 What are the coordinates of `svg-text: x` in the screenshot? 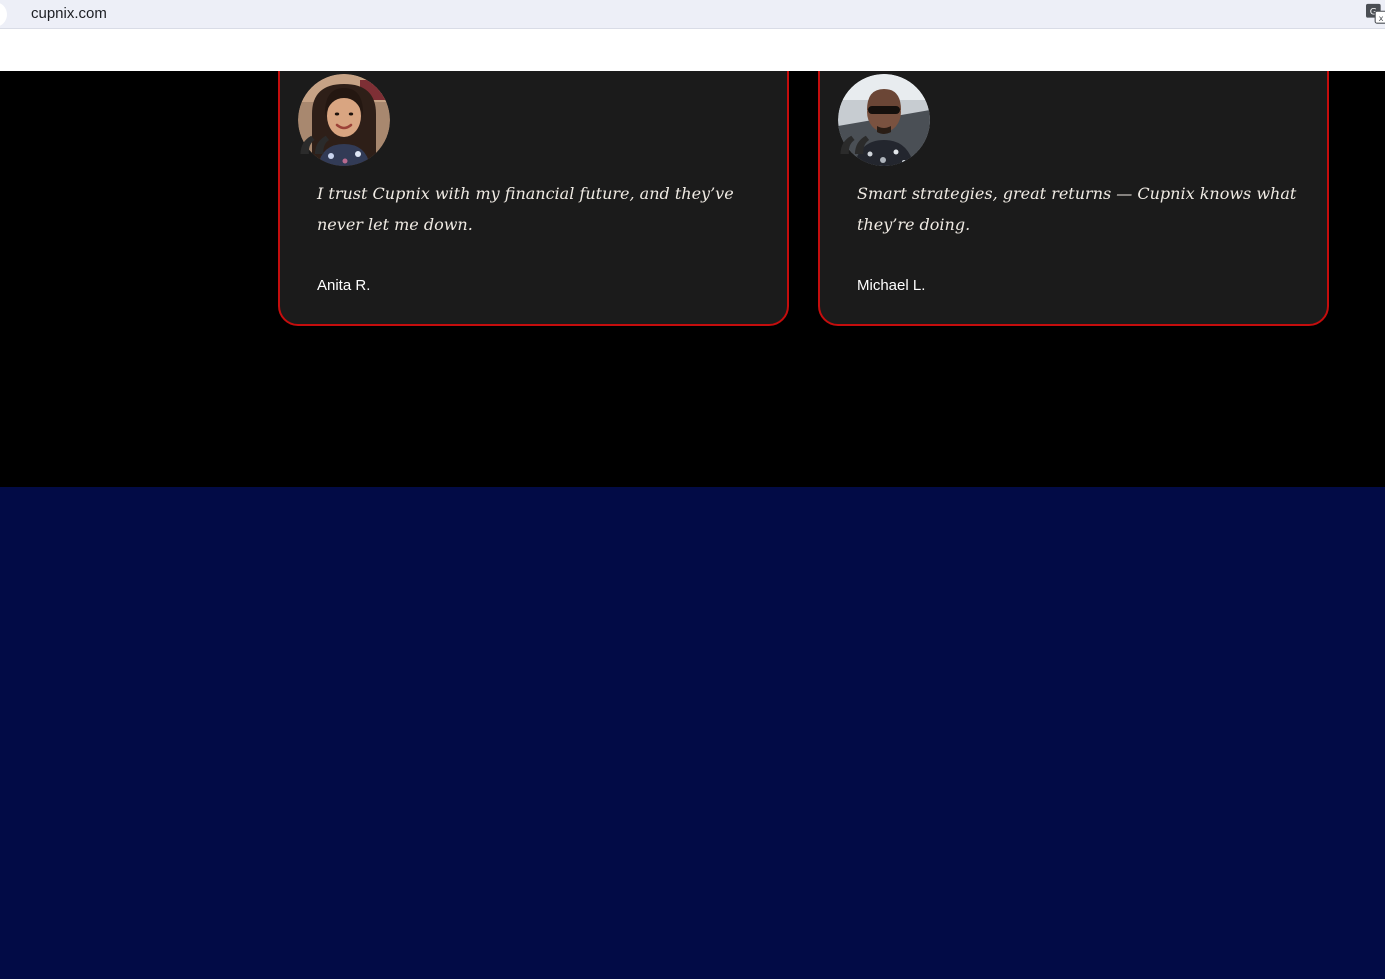 It's located at (1381, 18).